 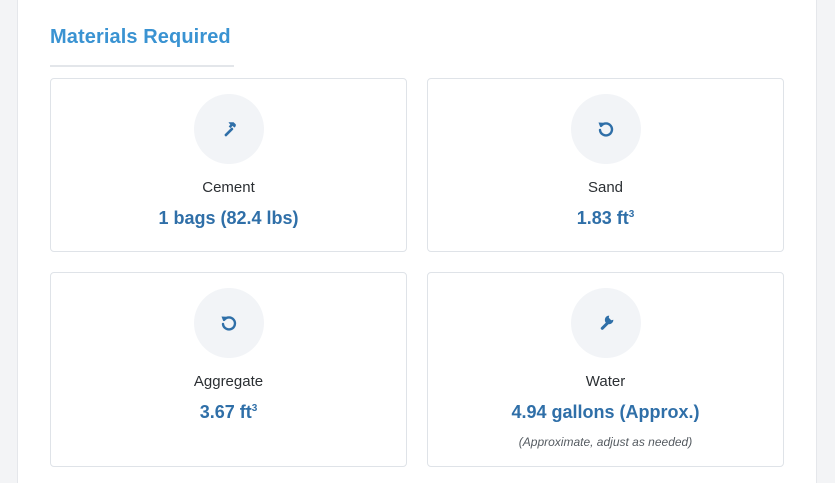 I want to click on title-underline, so click(x=142, y=66).